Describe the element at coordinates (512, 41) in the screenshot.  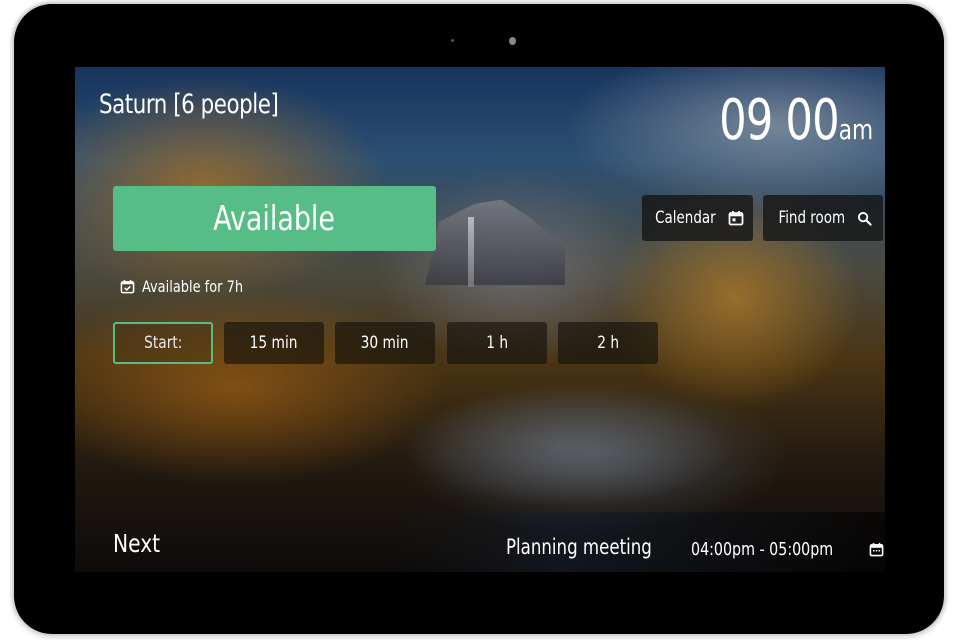
I see `camera-dot` at that location.